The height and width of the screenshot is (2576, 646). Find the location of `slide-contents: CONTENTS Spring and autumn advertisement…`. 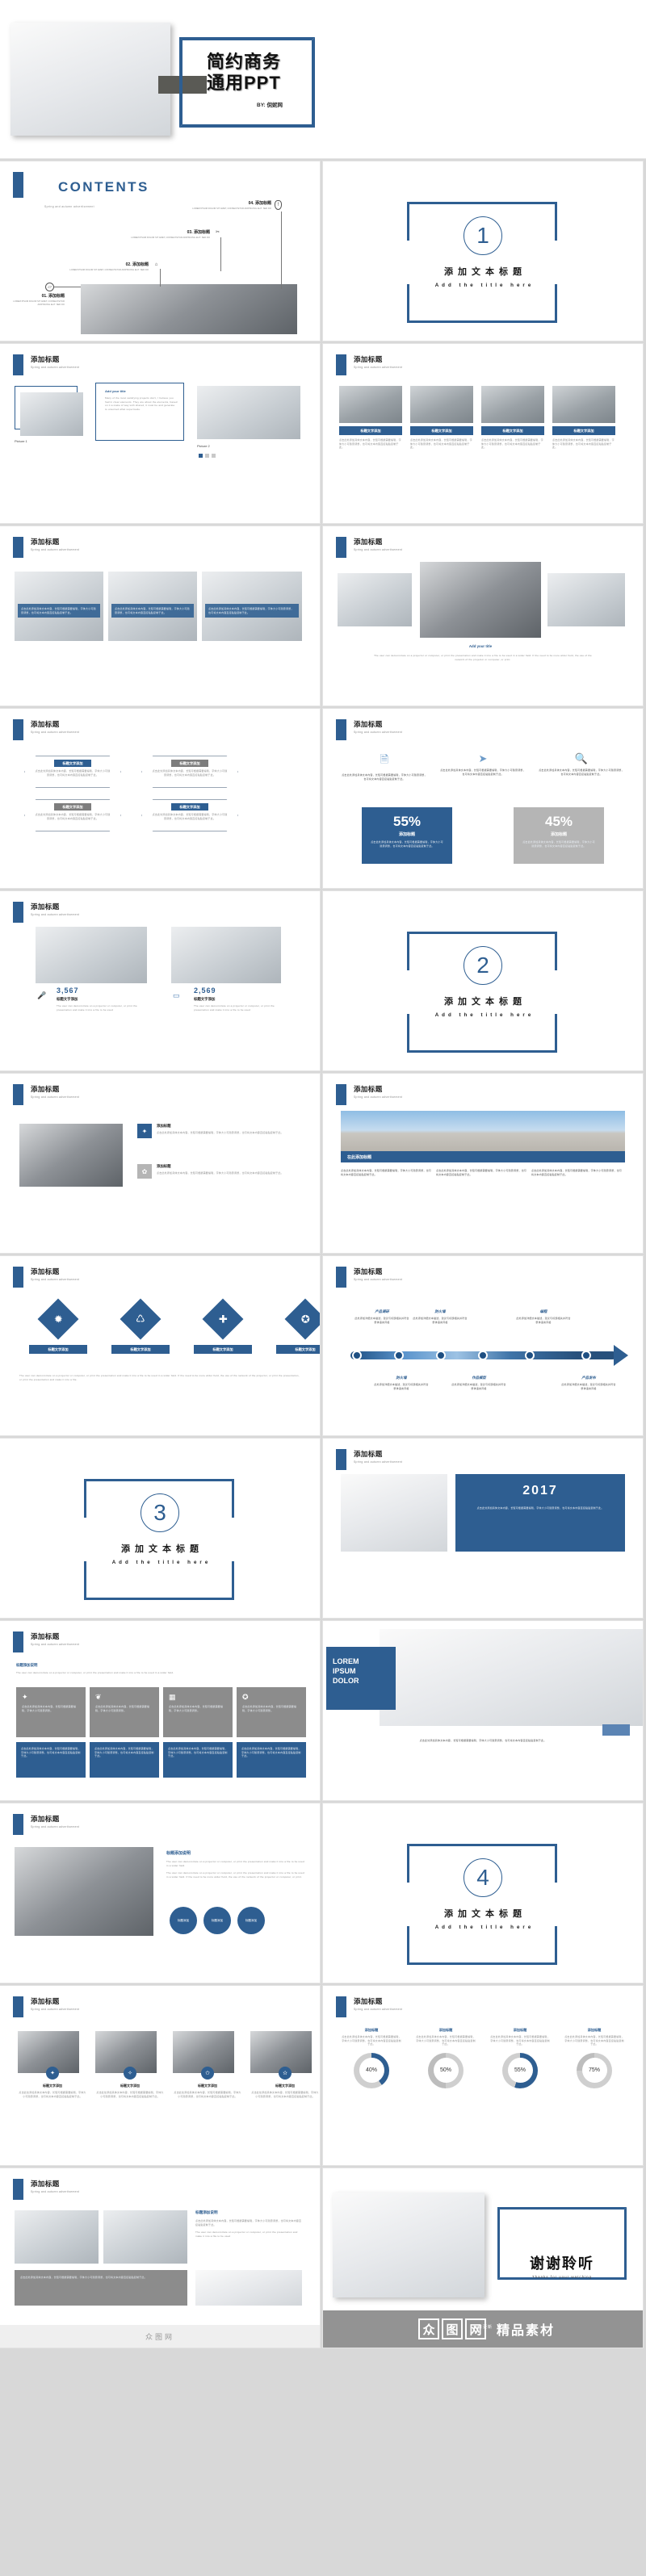

slide-contents: CONTENTS Spring and autumn advertisement… is located at coordinates (160, 251).